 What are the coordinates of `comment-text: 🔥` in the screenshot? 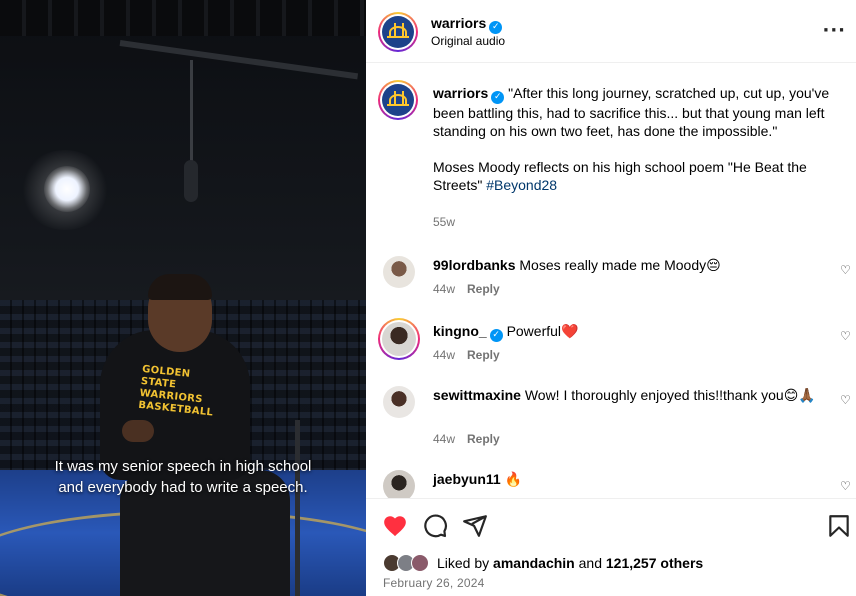 It's located at (513, 479).